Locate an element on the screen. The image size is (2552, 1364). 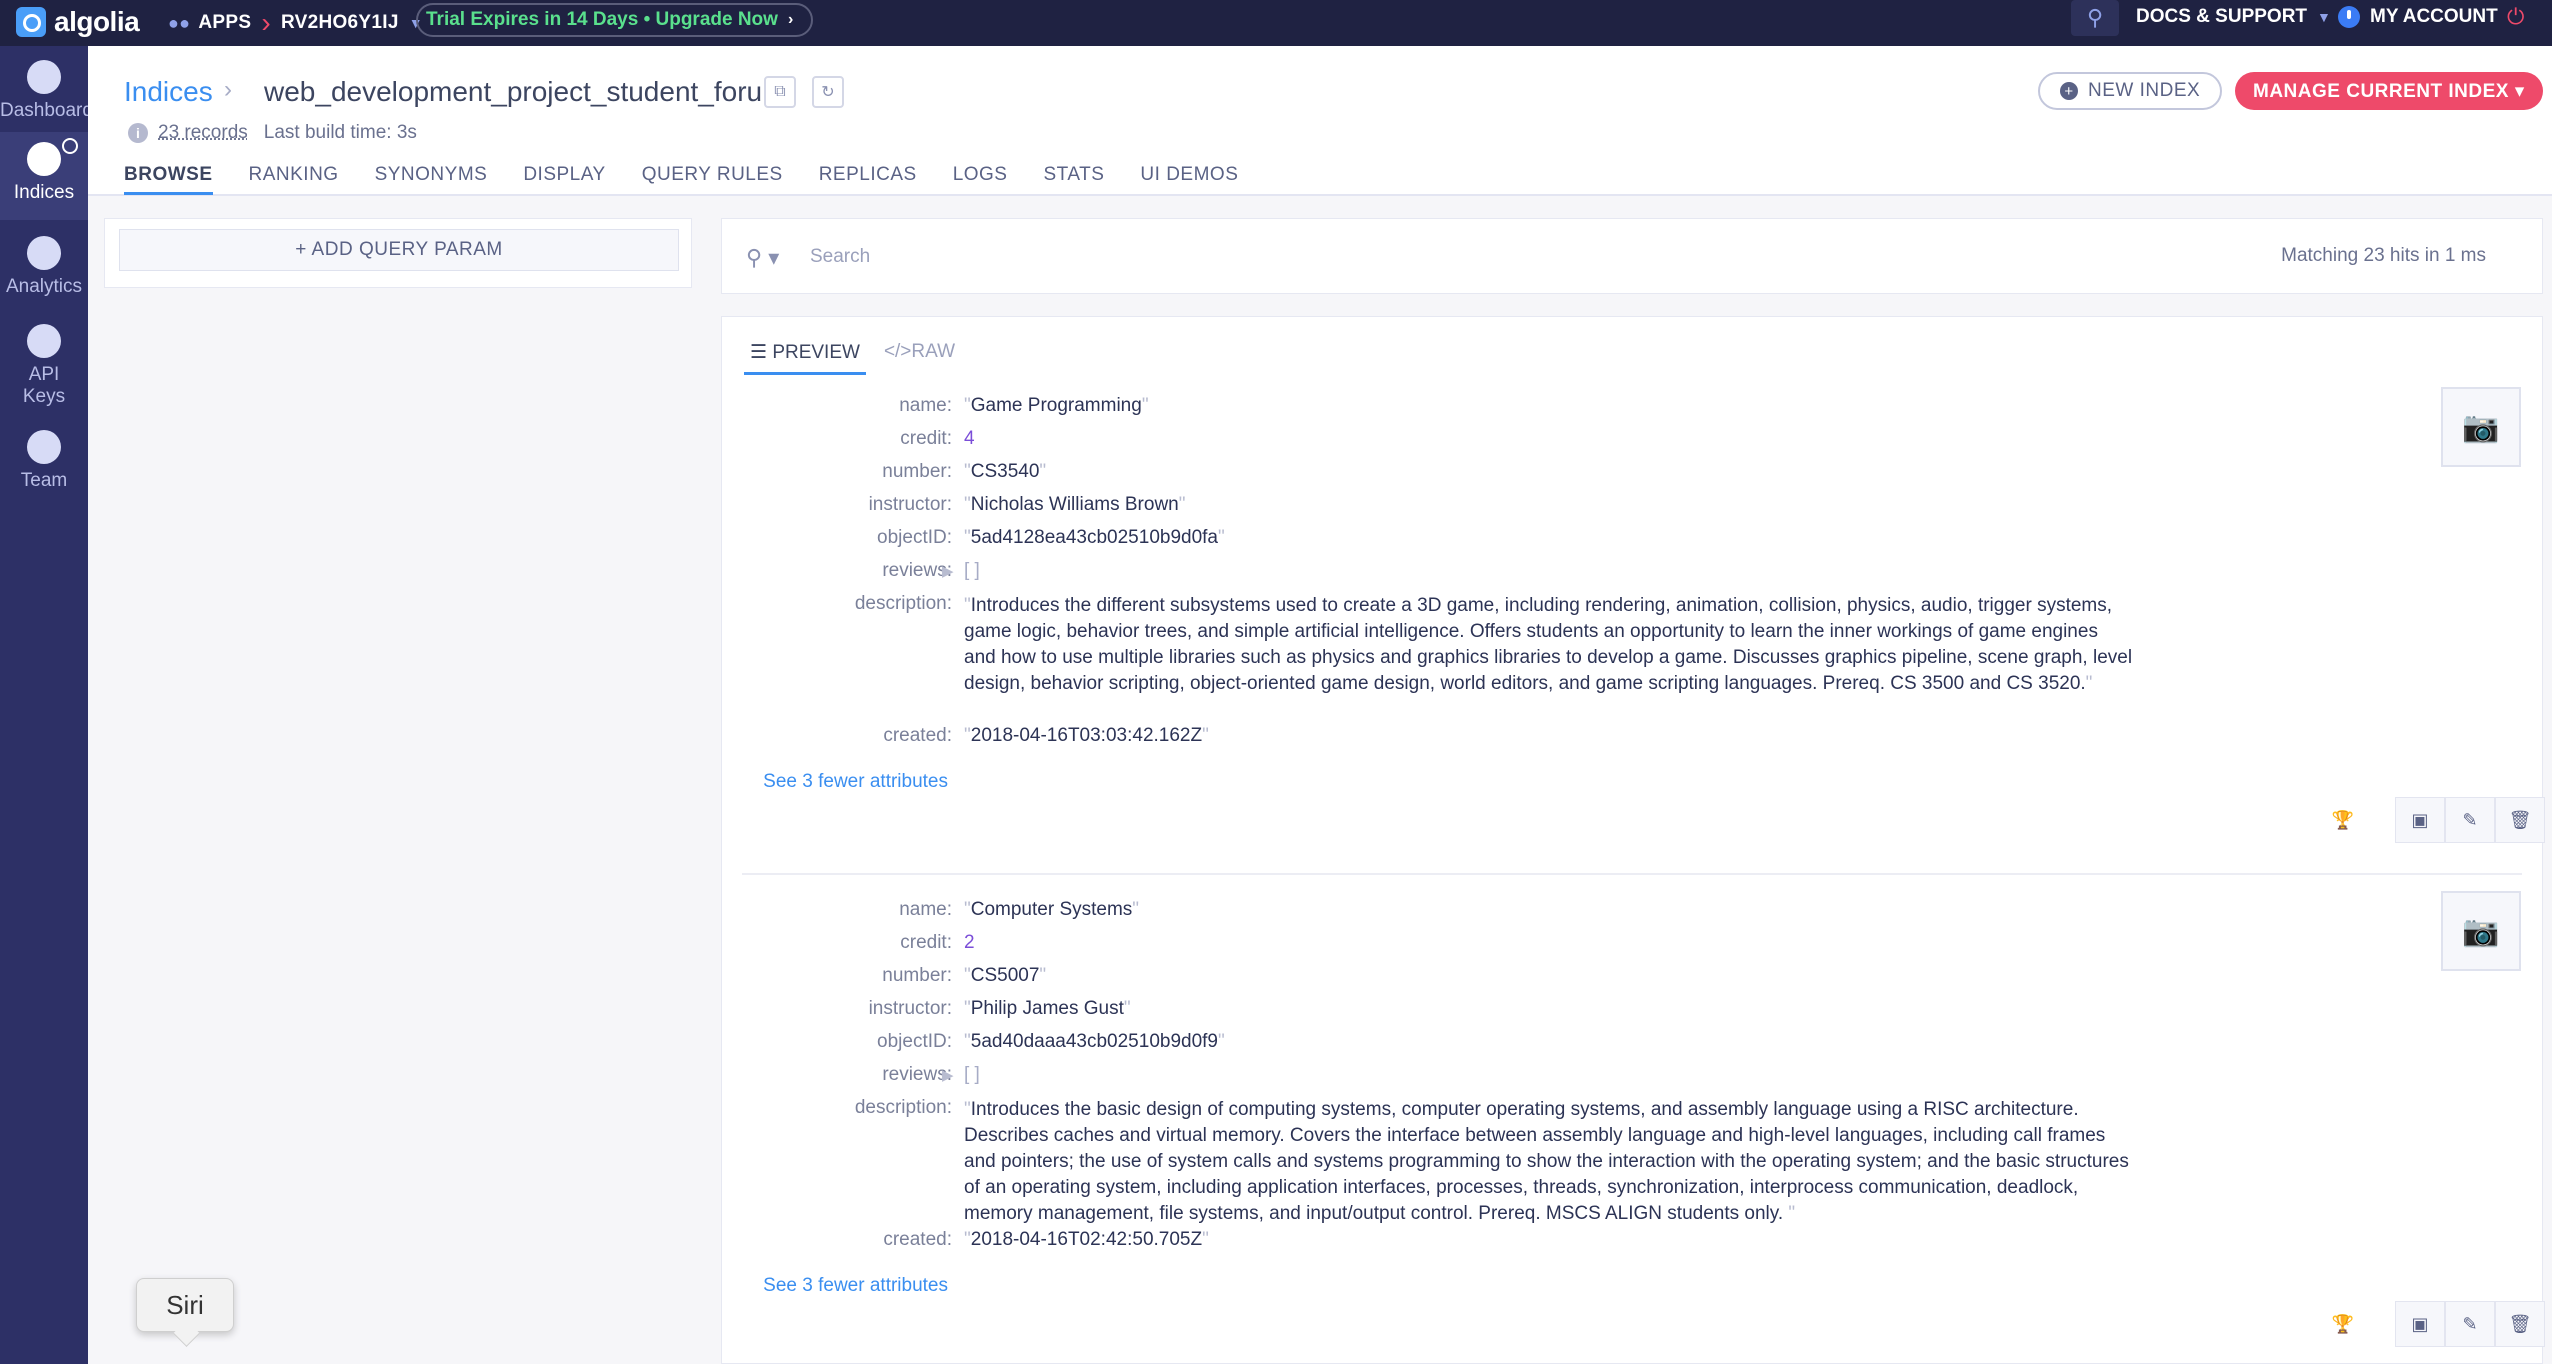
database-icon is located at coordinates (44, 159).